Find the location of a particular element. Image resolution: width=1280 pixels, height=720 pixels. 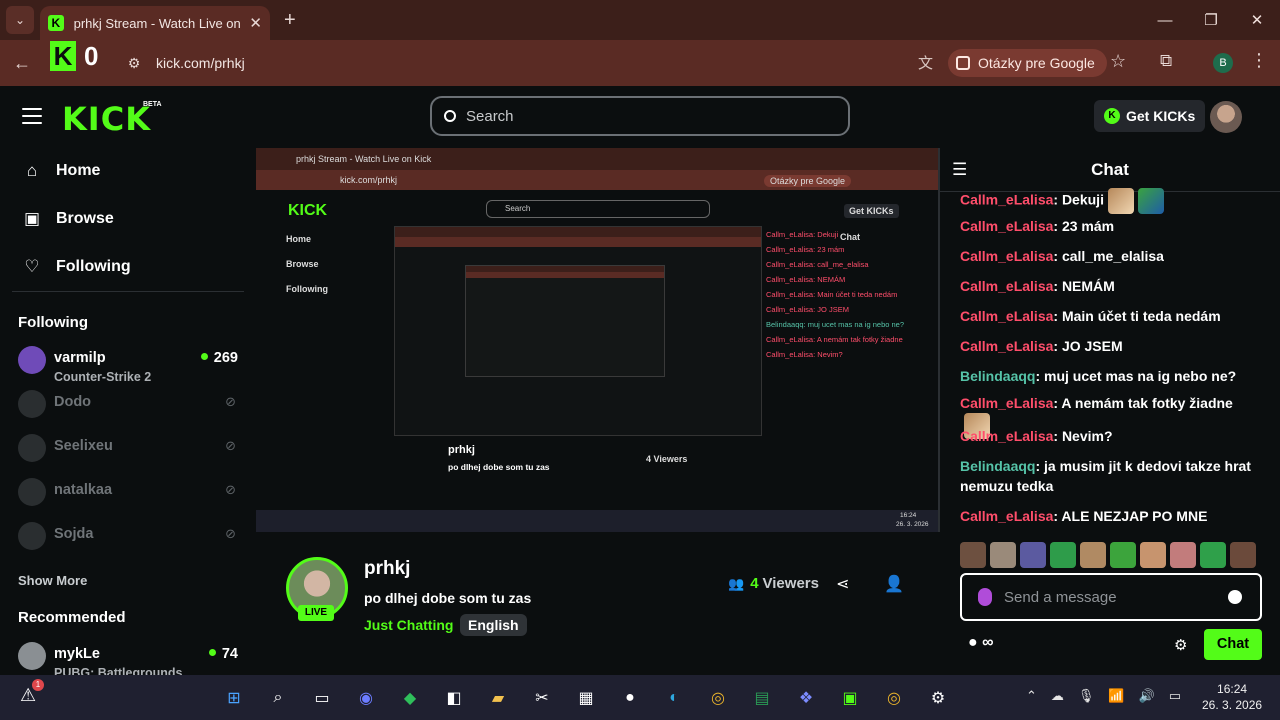

sidebar-item-following: ♡ Following is located at coordinates (76, 267).